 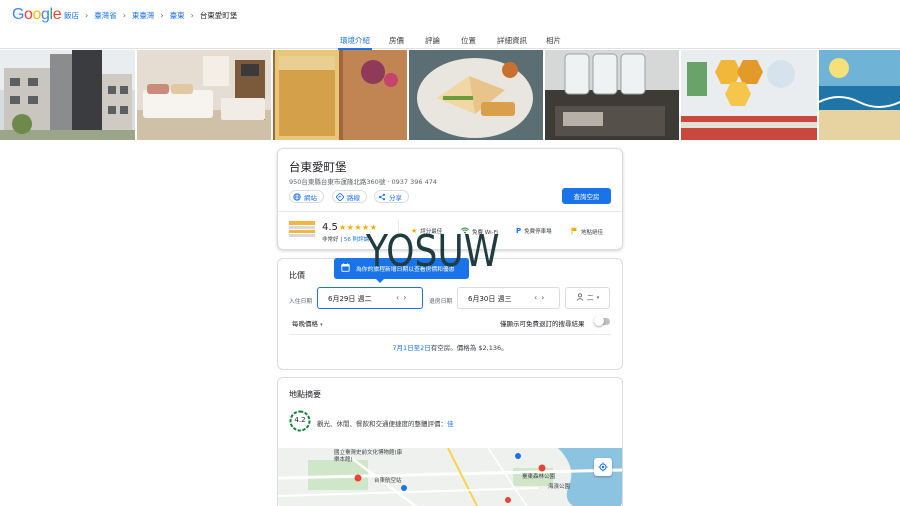 What do you see at coordinates (302, 230) in the screenshot?
I see `rating-badge-icon` at bounding box center [302, 230].